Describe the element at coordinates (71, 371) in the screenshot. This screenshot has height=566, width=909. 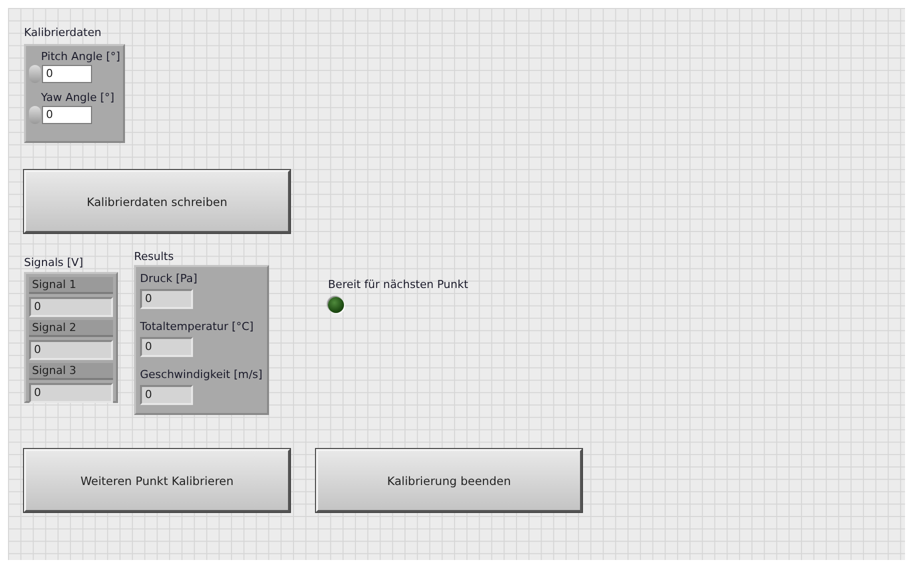
I see `indicator-label: Signal 3` at that location.